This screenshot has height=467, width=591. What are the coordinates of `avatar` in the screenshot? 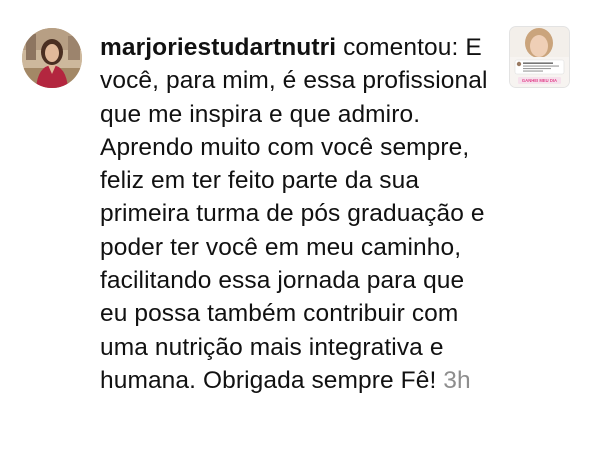 It's located at (52, 58).